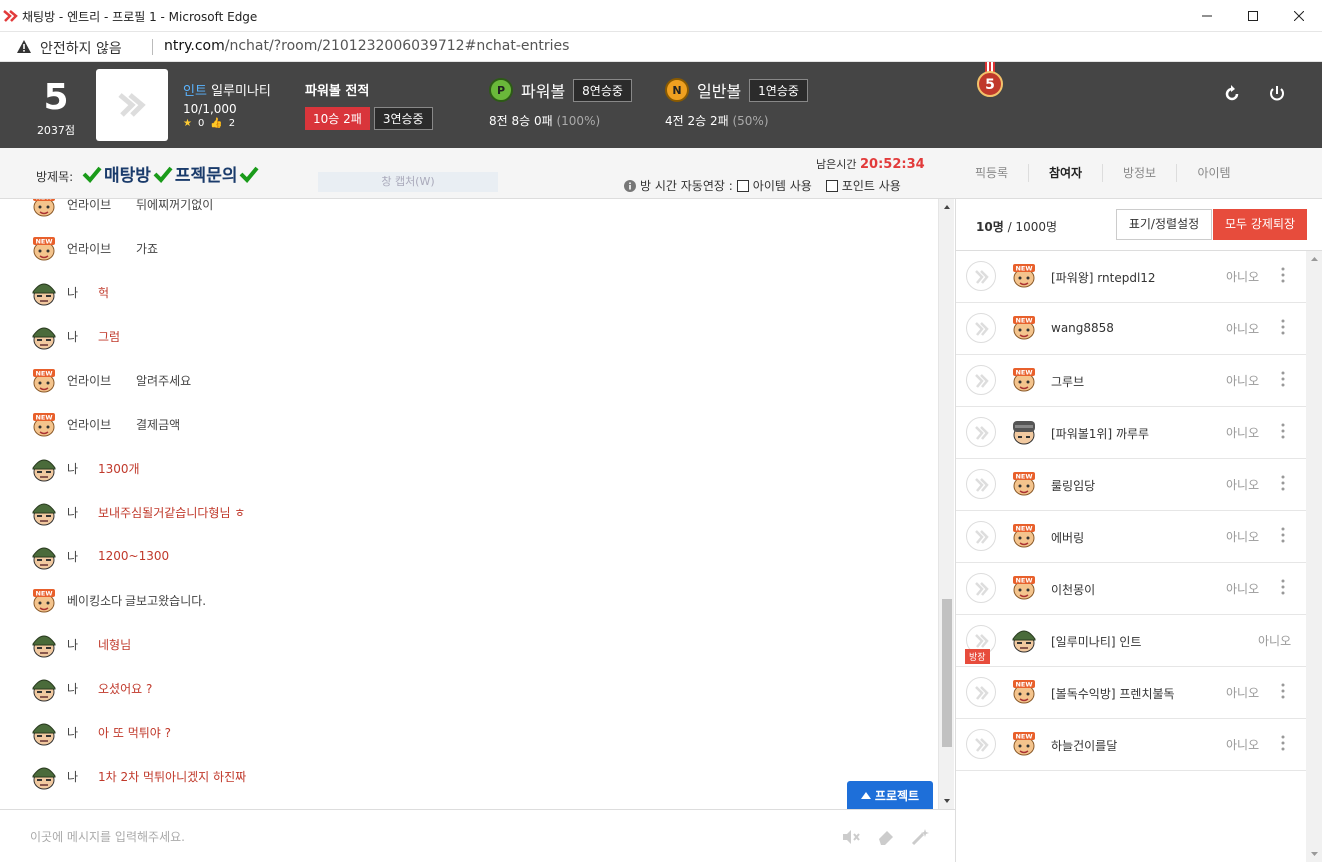  I want to click on level-medal-icon: 5, so click(990, 81).